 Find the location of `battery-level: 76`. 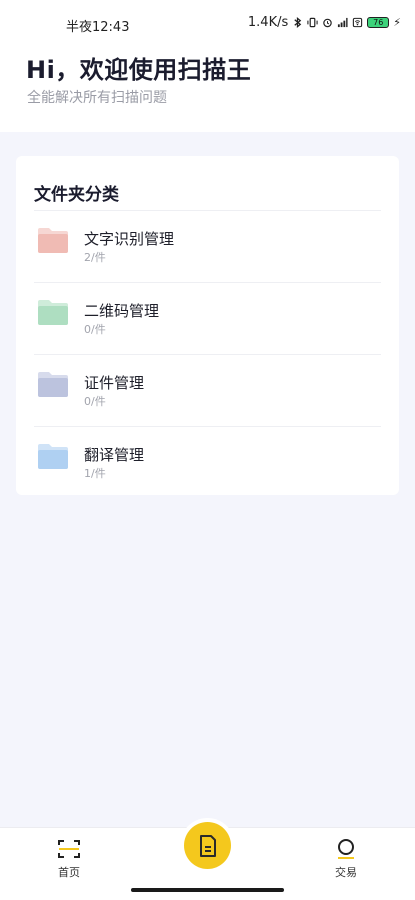

battery-level: 76 is located at coordinates (378, 22).